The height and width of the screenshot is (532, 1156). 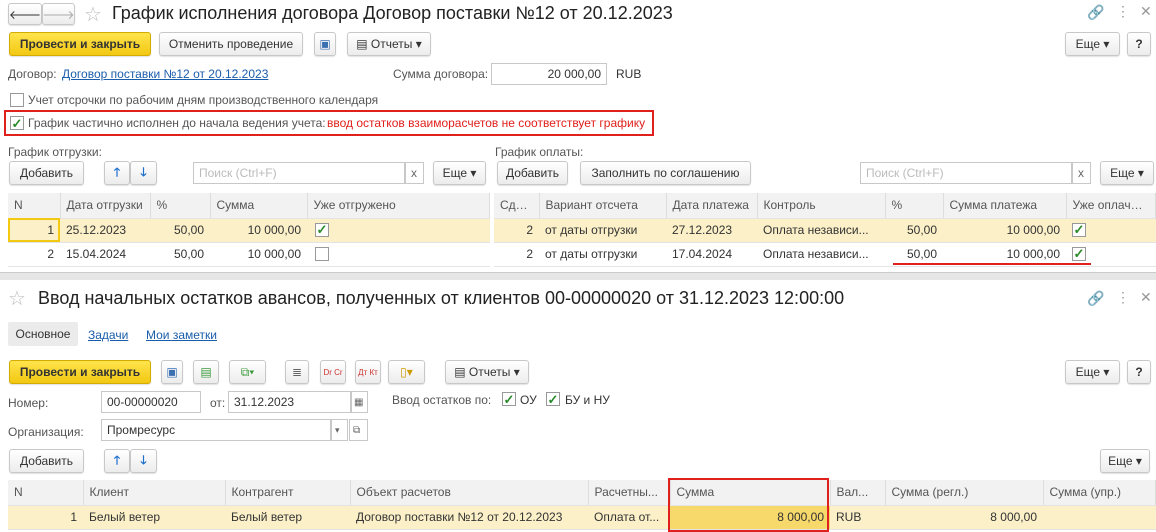 What do you see at coordinates (1099, 493) in the screenshot?
I see `col-header: Сумма (упр.)` at bounding box center [1099, 493].